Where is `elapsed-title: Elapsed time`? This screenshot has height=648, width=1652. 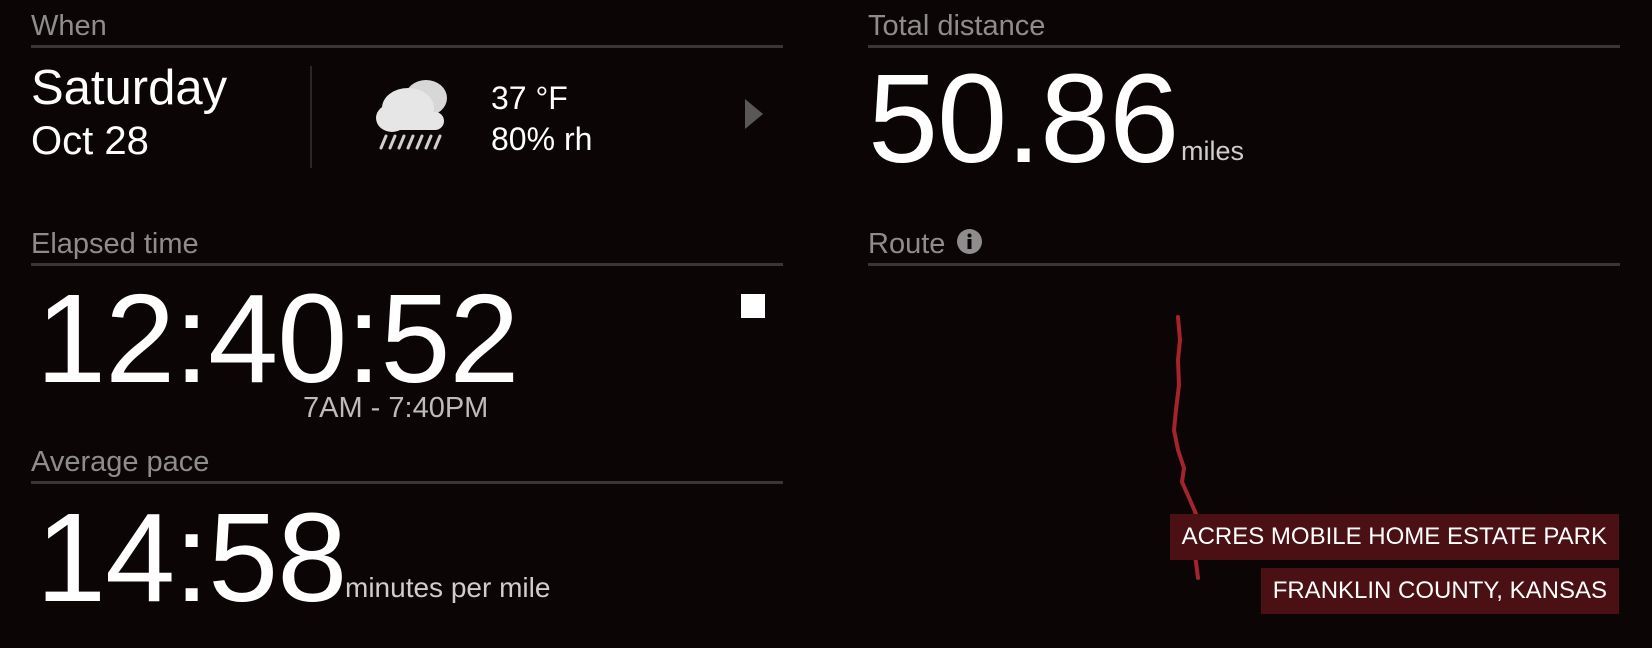 elapsed-title: Elapsed time is located at coordinates (115, 244).